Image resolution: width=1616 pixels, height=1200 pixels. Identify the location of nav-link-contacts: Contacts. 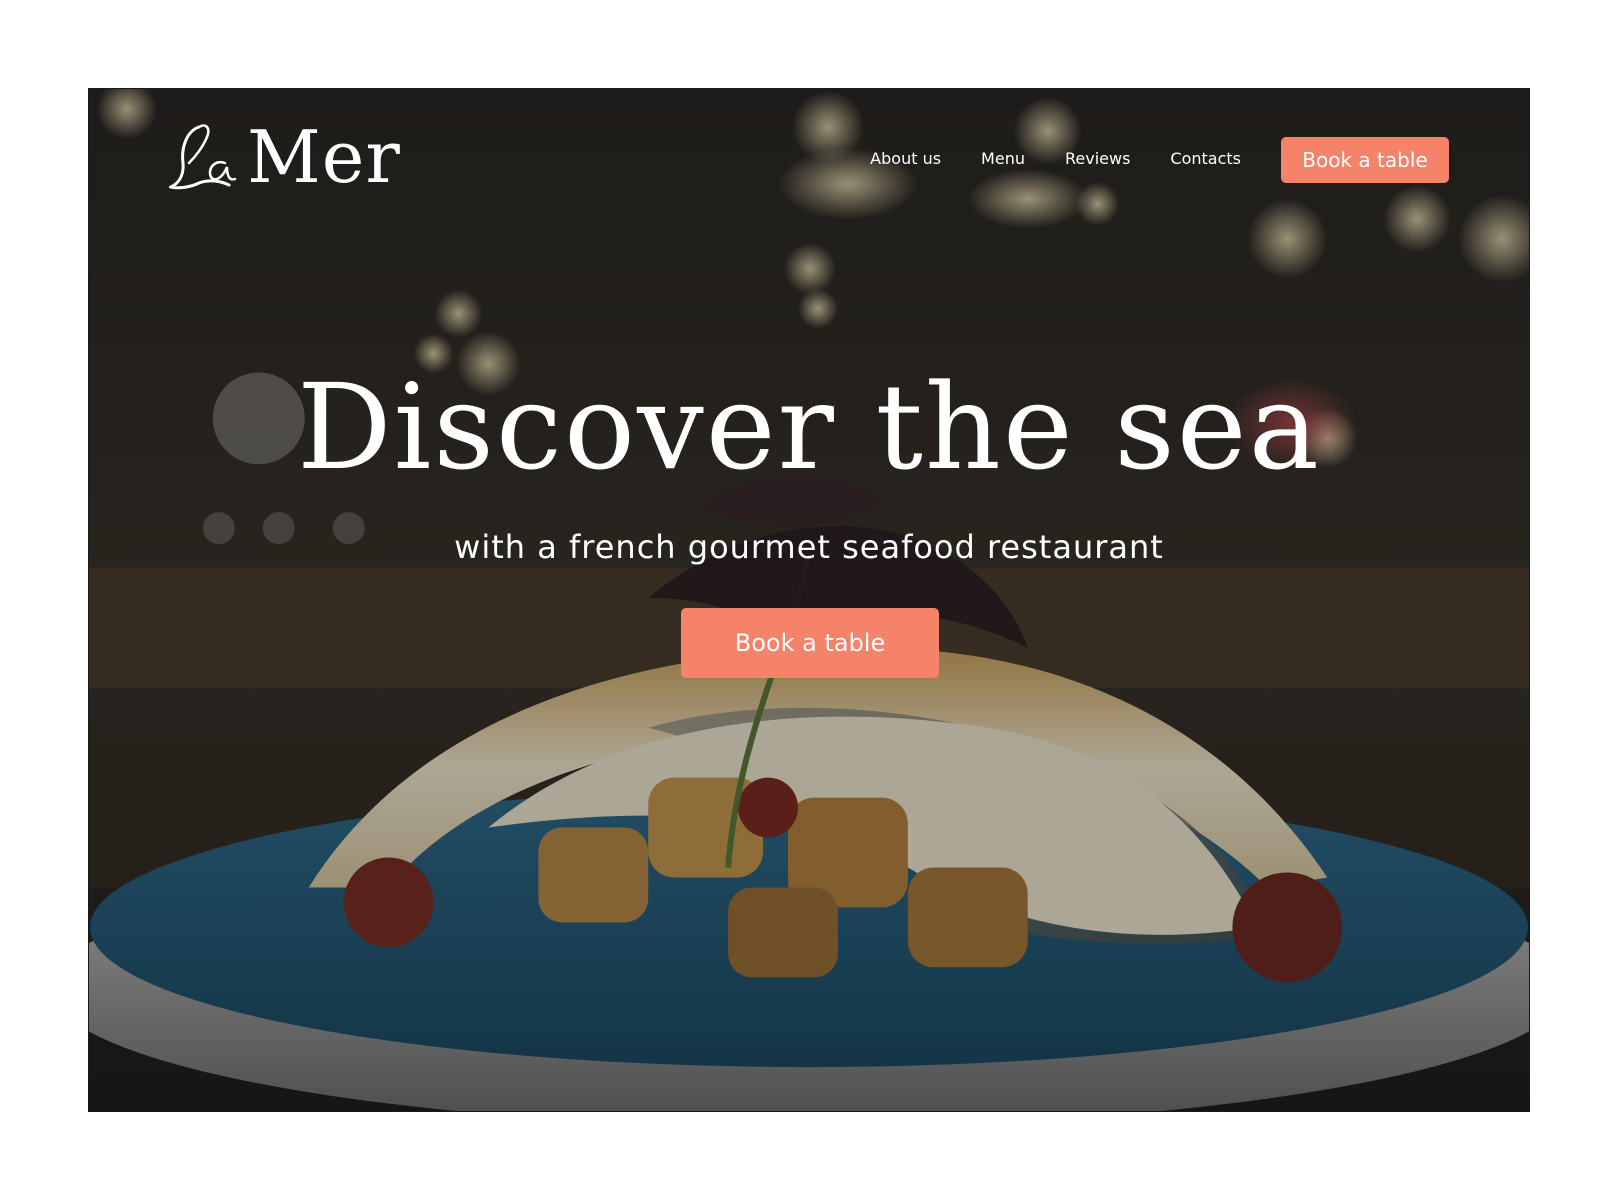
(1205, 159).